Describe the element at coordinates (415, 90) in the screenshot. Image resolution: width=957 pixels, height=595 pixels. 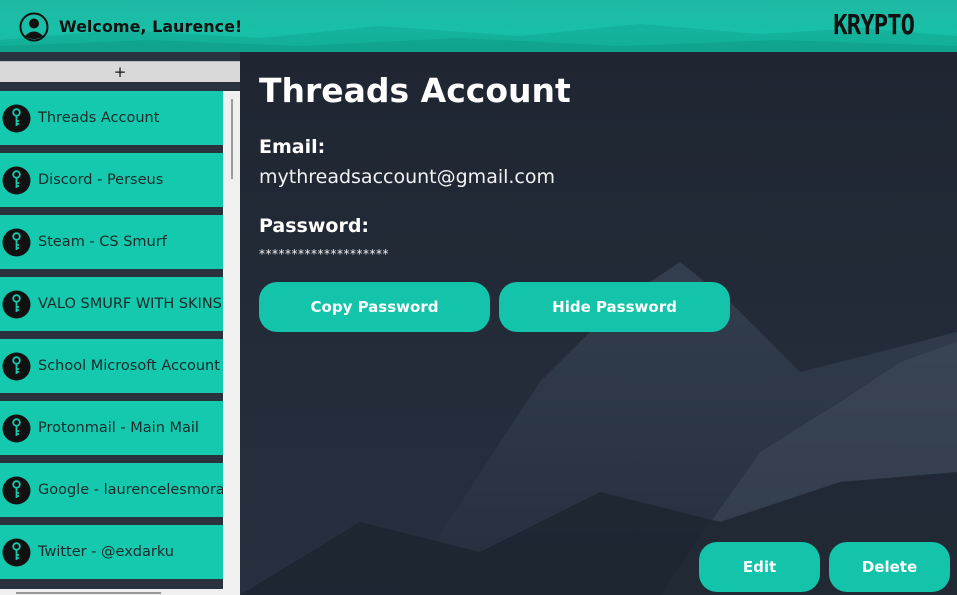
I see `page-title: Threads Account` at that location.